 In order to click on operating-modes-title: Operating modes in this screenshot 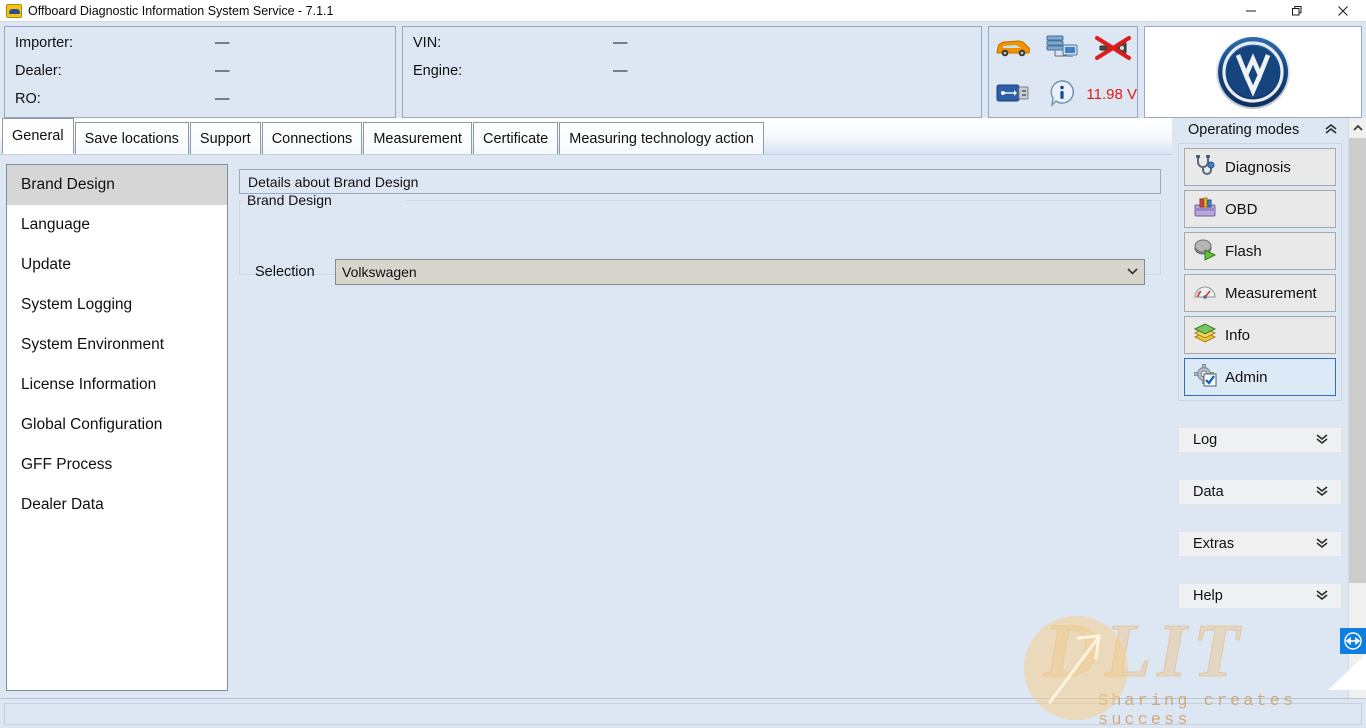, I will do `click(1244, 130)`.